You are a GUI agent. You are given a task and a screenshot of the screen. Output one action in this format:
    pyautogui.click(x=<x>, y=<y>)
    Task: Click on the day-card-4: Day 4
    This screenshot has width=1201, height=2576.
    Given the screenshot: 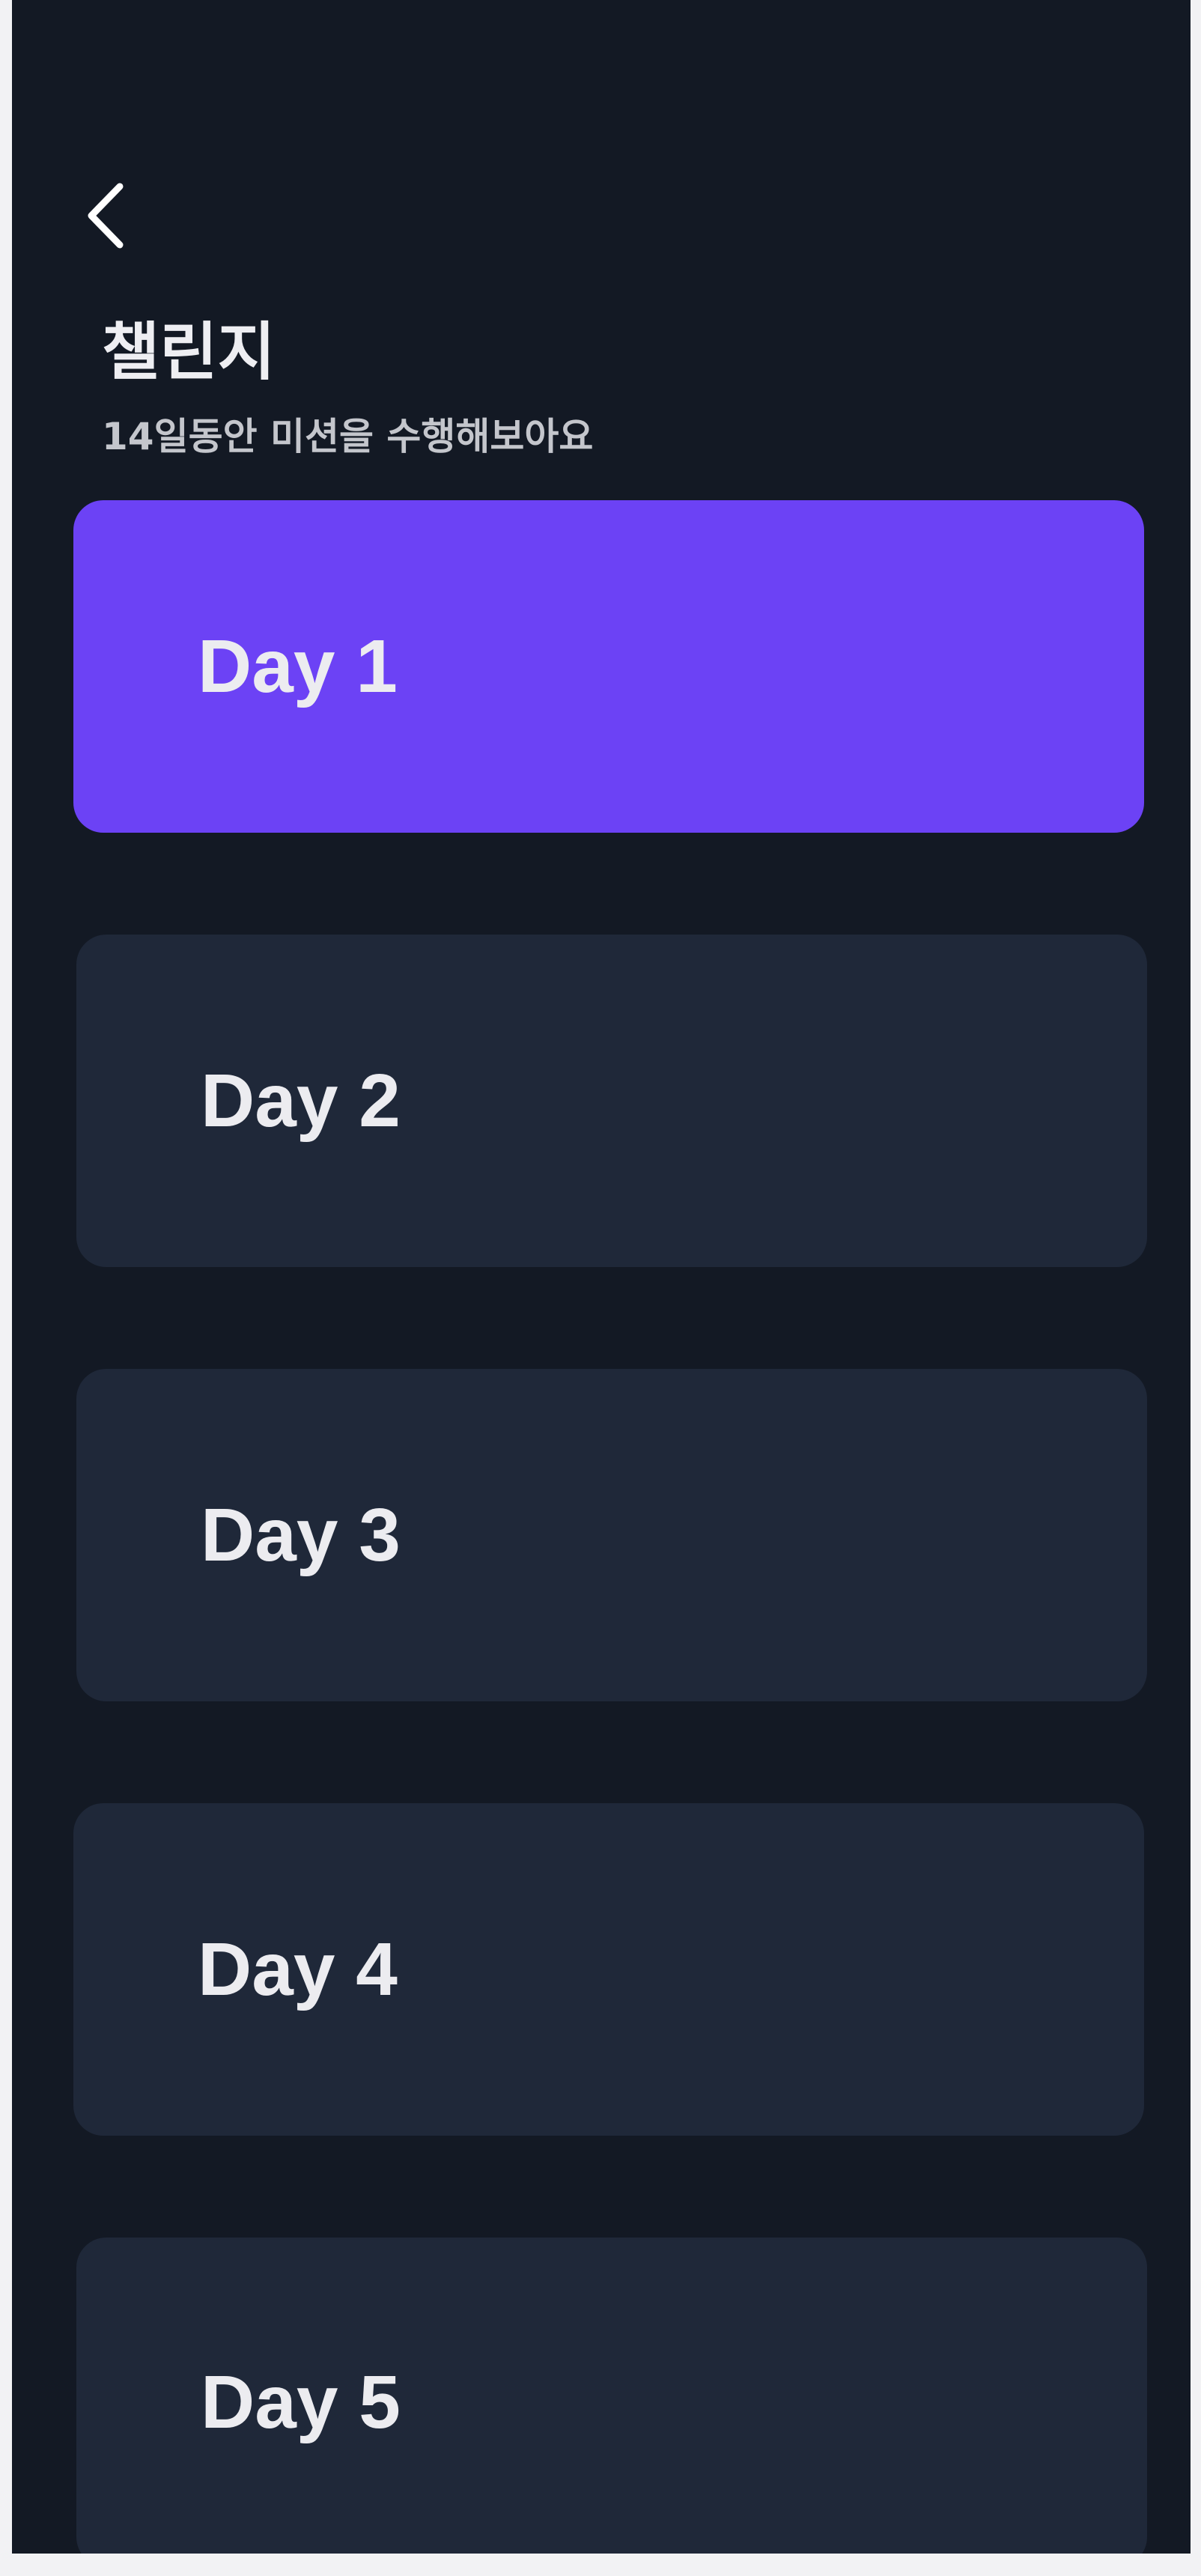 What is the action you would take?
    pyautogui.click(x=608, y=1969)
    